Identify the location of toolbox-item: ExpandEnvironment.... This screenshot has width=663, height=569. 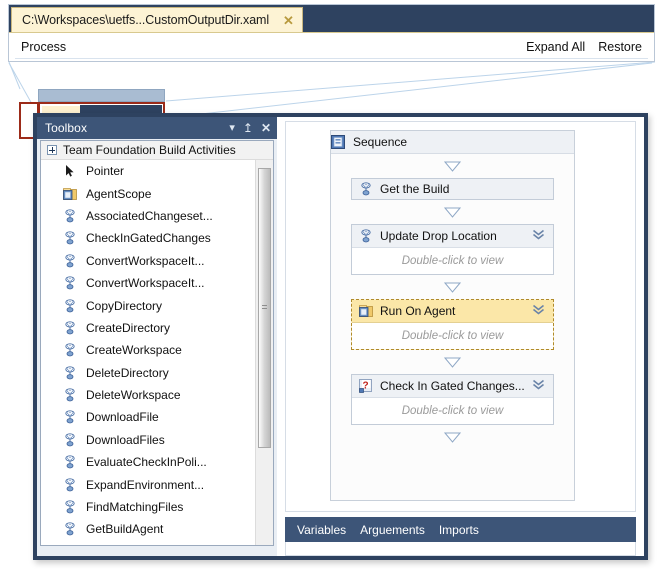
(148, 484).